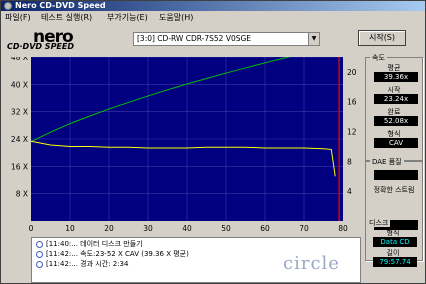  I want to click on drive-select: [3:0] CD-RW CDR-7S52 V0SGE ▼, so click(226, 39).